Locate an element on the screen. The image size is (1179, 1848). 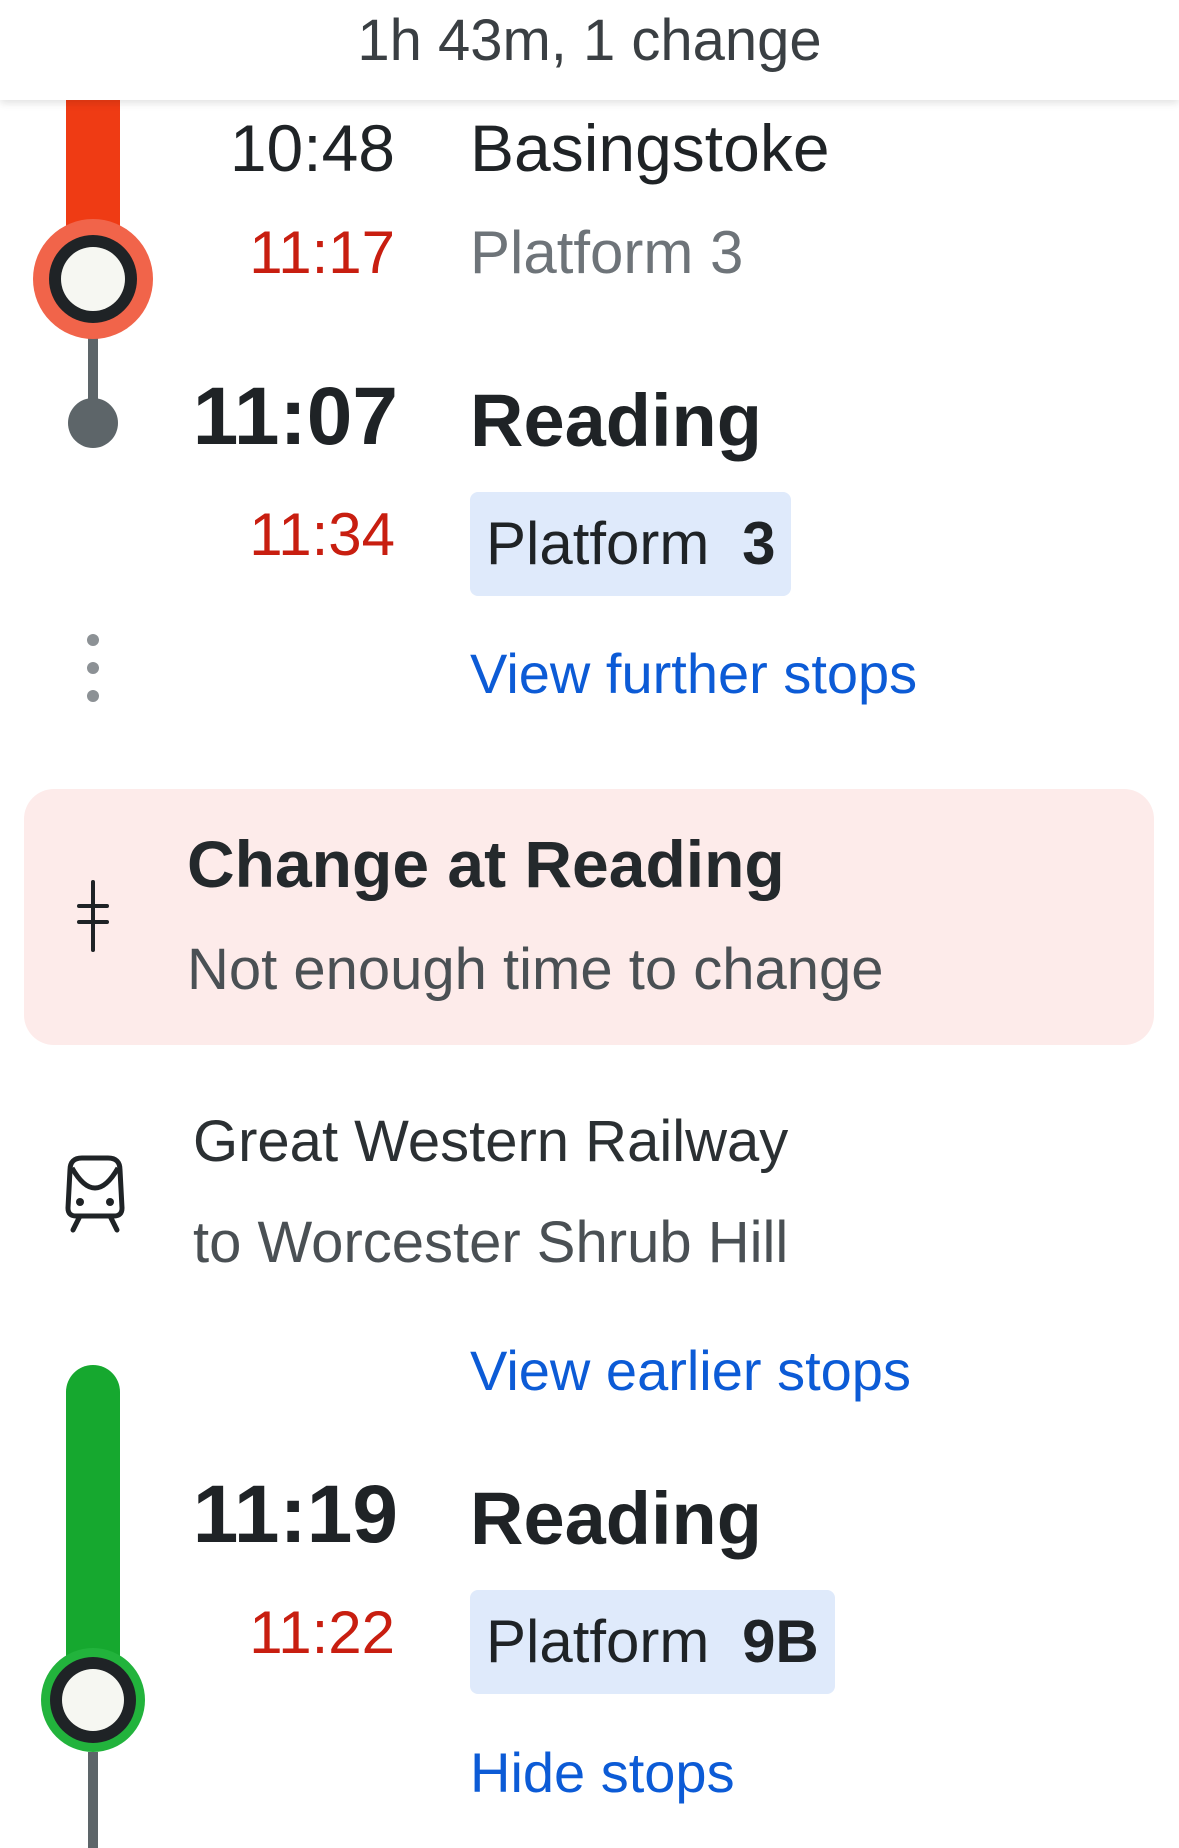
reading-arrival-platform-badge: Platform 3 is located at coordinates (631, 544).